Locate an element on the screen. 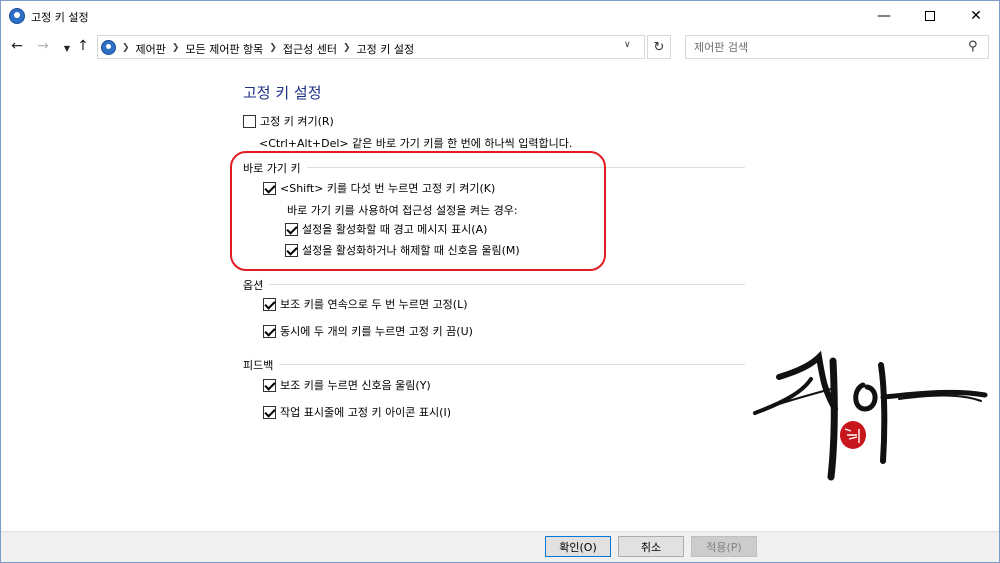  address-bar: ❯ 제어판 ❯ 모든 제어판 항목 ❯ 접근성 센터 ❯ 고정 키 설정 ∨ is located at coordinates (371, 47).